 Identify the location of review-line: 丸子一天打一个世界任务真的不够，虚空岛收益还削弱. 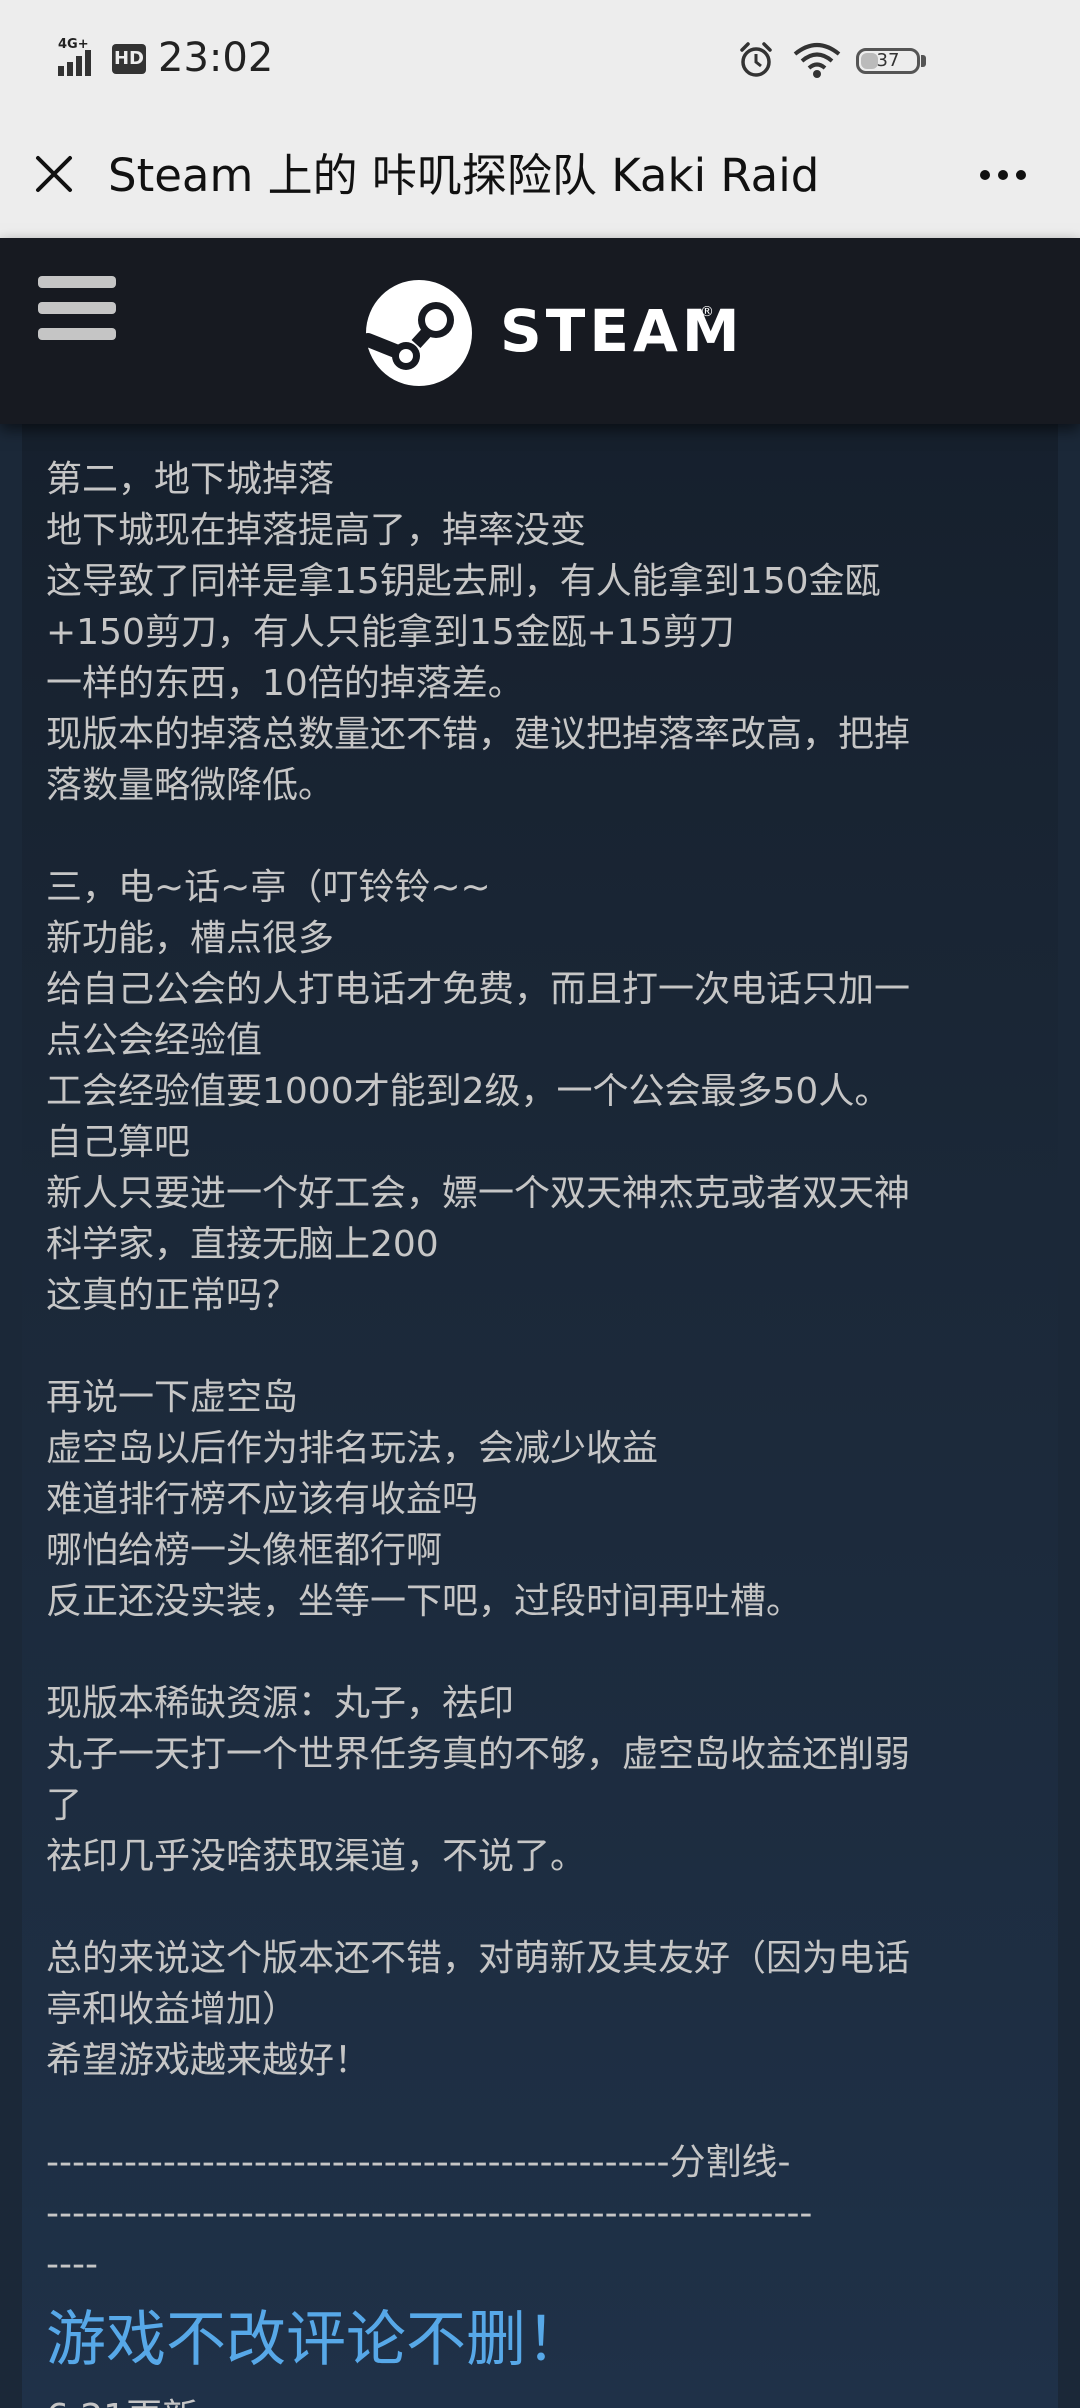
(478, 1754).